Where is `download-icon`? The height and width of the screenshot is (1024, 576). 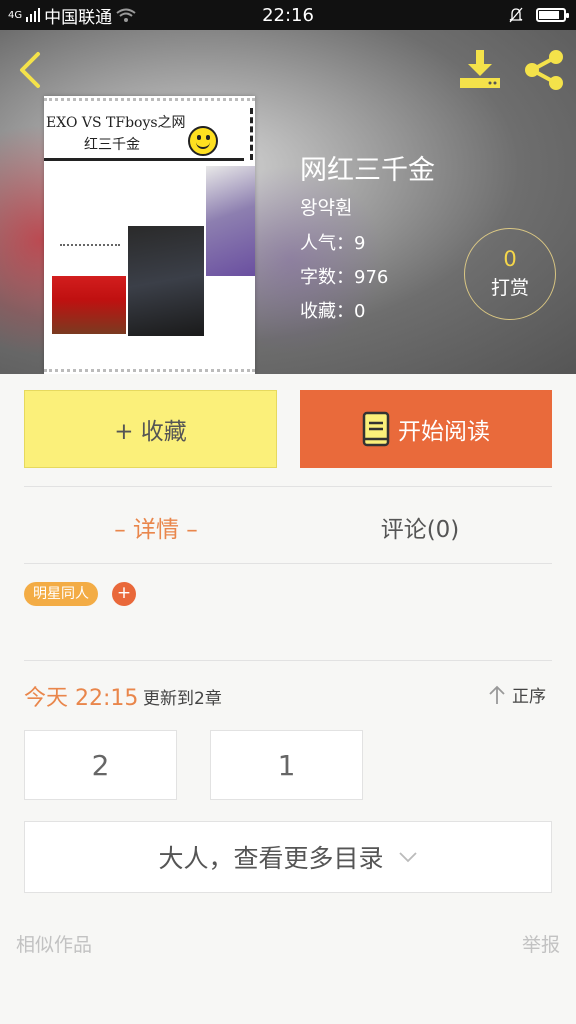
download-icon is located at coordinates (480, 69).